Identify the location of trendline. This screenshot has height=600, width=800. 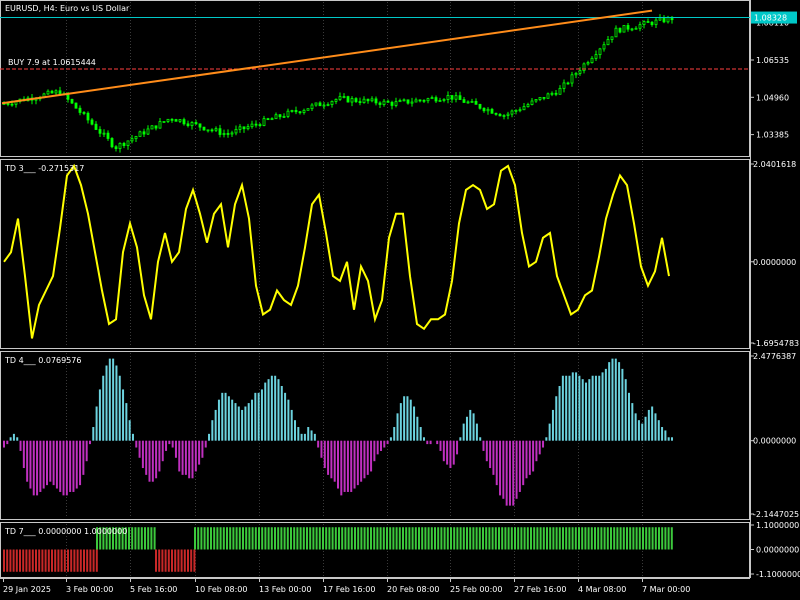
(327, 57).